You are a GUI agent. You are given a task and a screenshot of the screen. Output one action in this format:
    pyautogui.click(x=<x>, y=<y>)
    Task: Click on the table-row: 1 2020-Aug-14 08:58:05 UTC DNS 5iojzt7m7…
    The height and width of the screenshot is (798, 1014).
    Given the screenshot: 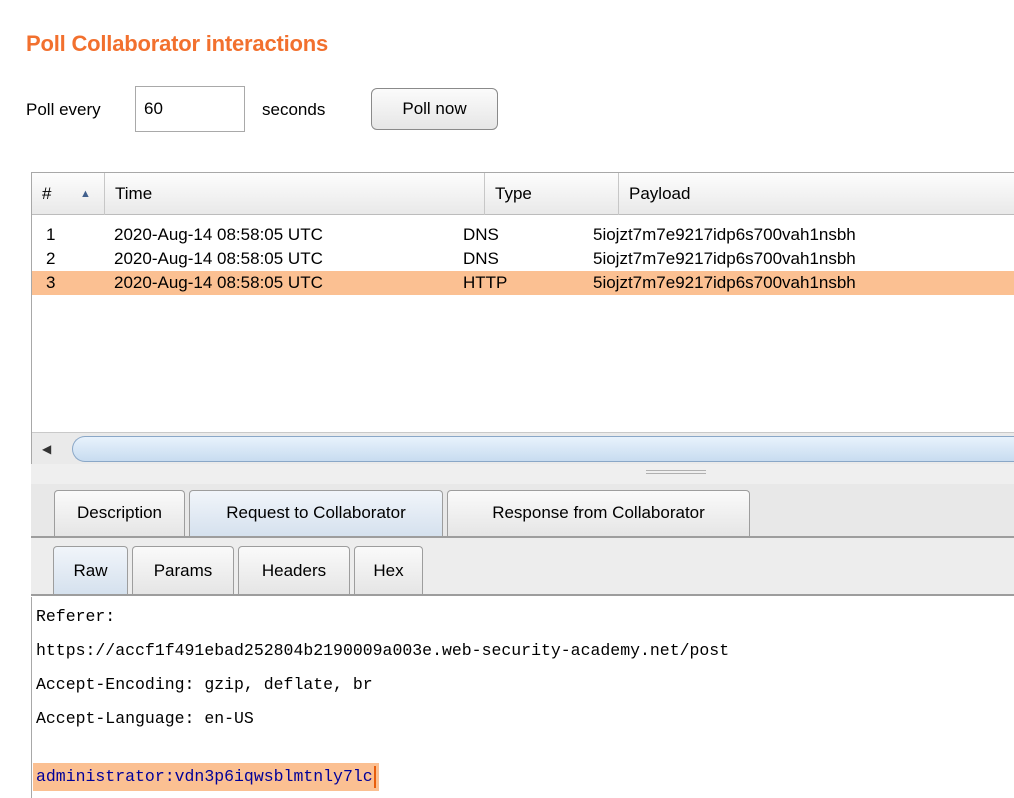 What is the action you would take?
    pyautogui.click(x=523, y=235)
    